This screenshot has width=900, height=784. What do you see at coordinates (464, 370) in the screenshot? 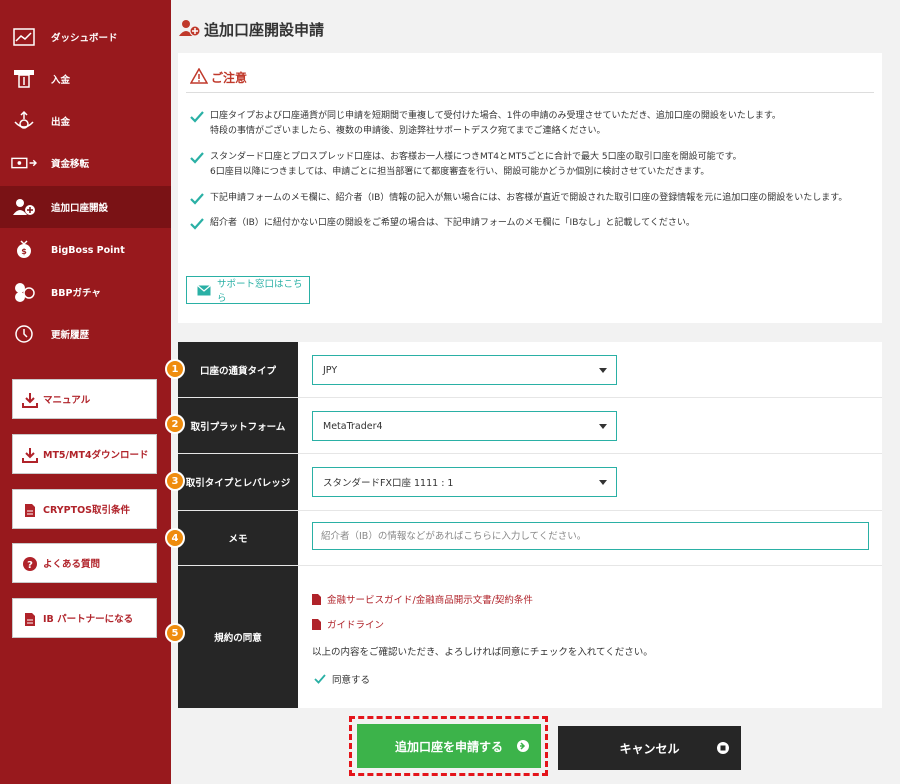
I see `currency-select: JPY` at bounding box center [464, 370].